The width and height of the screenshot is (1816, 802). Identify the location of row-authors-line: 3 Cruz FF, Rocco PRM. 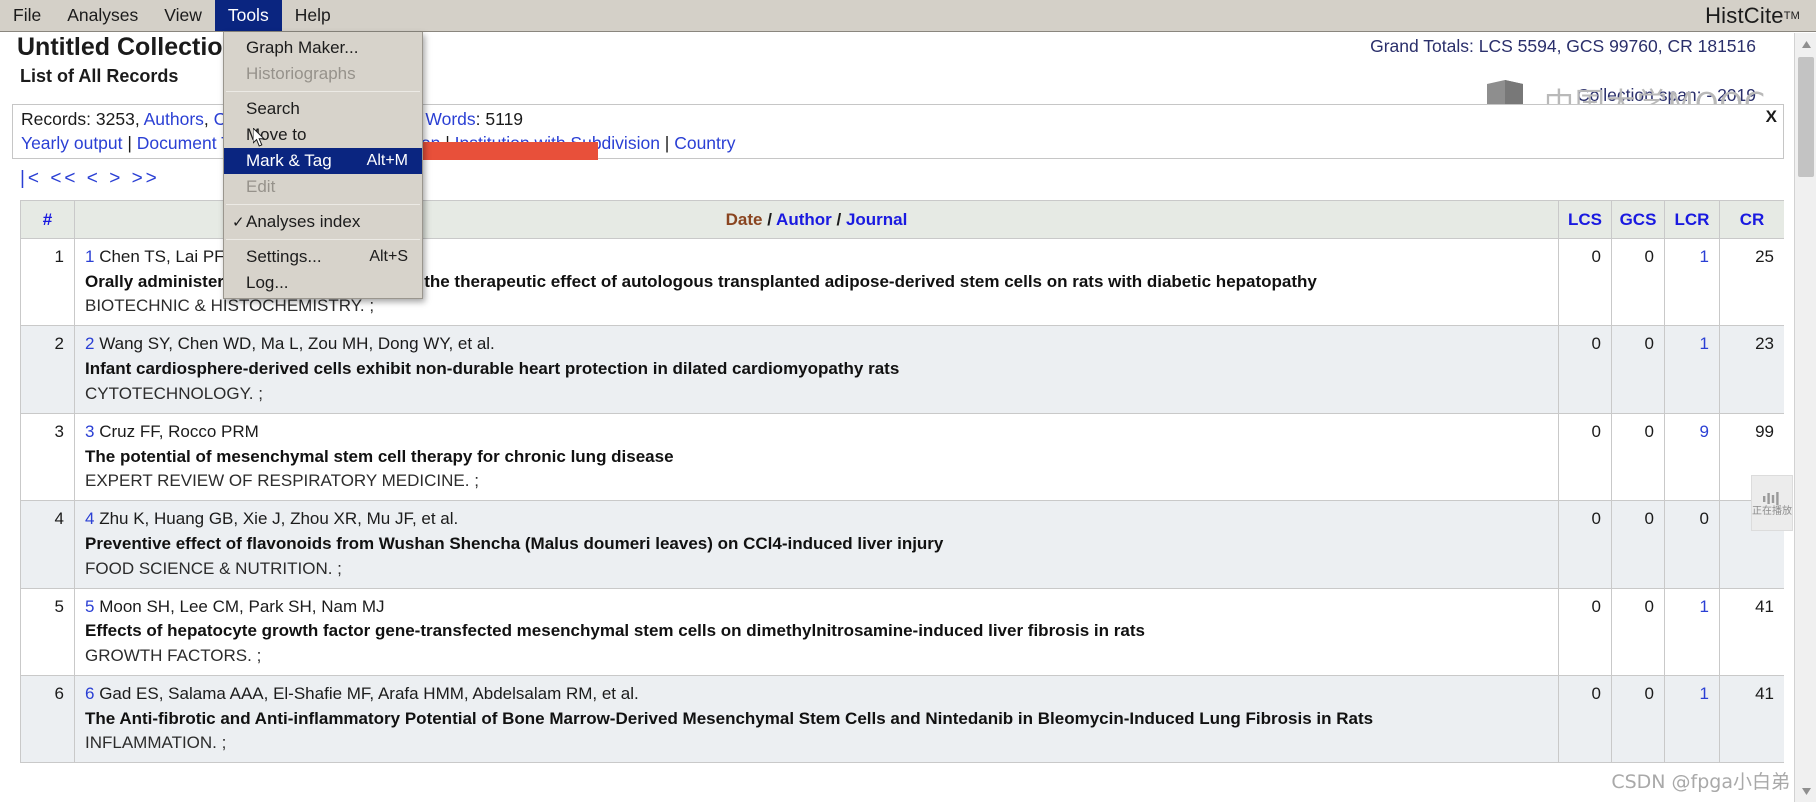
(816, 432).